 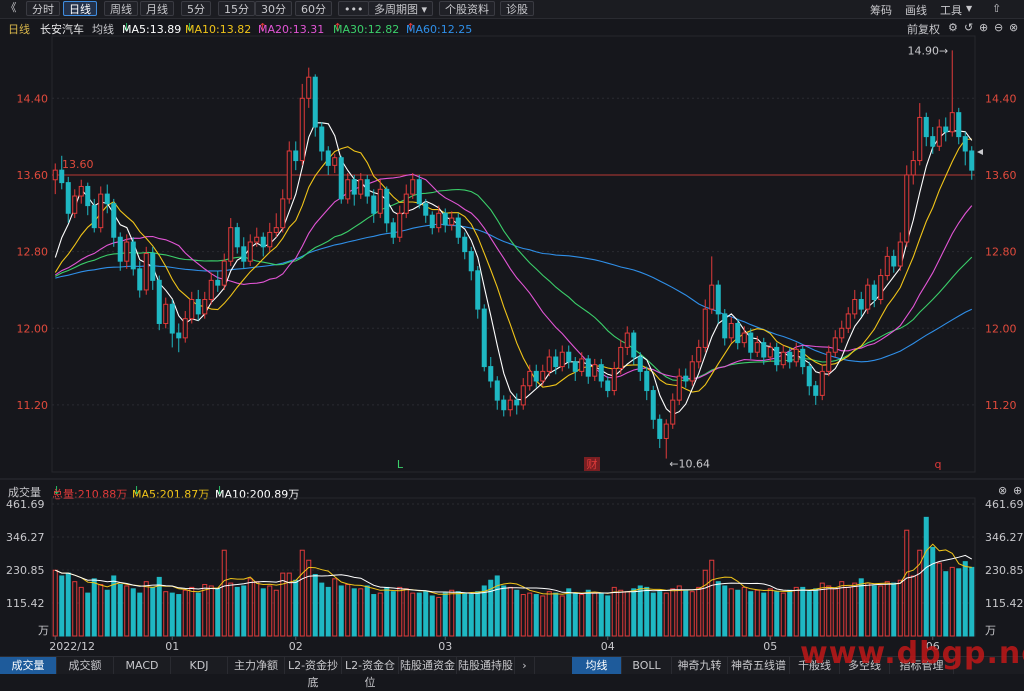 I want to click on event-marker-2: q, so click(x=938, y=464).